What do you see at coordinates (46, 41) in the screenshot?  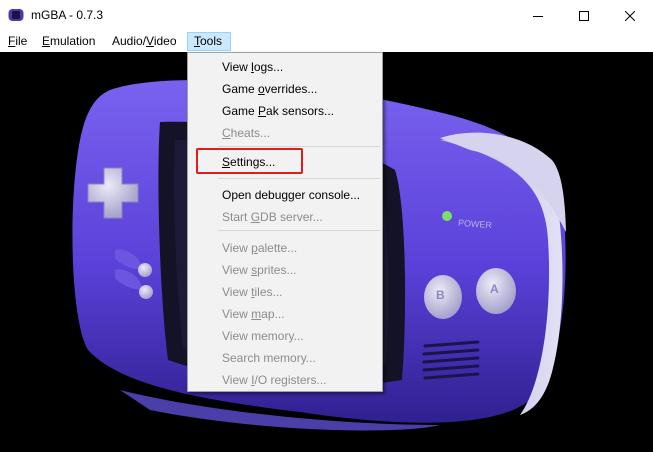 I see `menu-emulation-mnemonic: E` at bounding box center [46, 41].